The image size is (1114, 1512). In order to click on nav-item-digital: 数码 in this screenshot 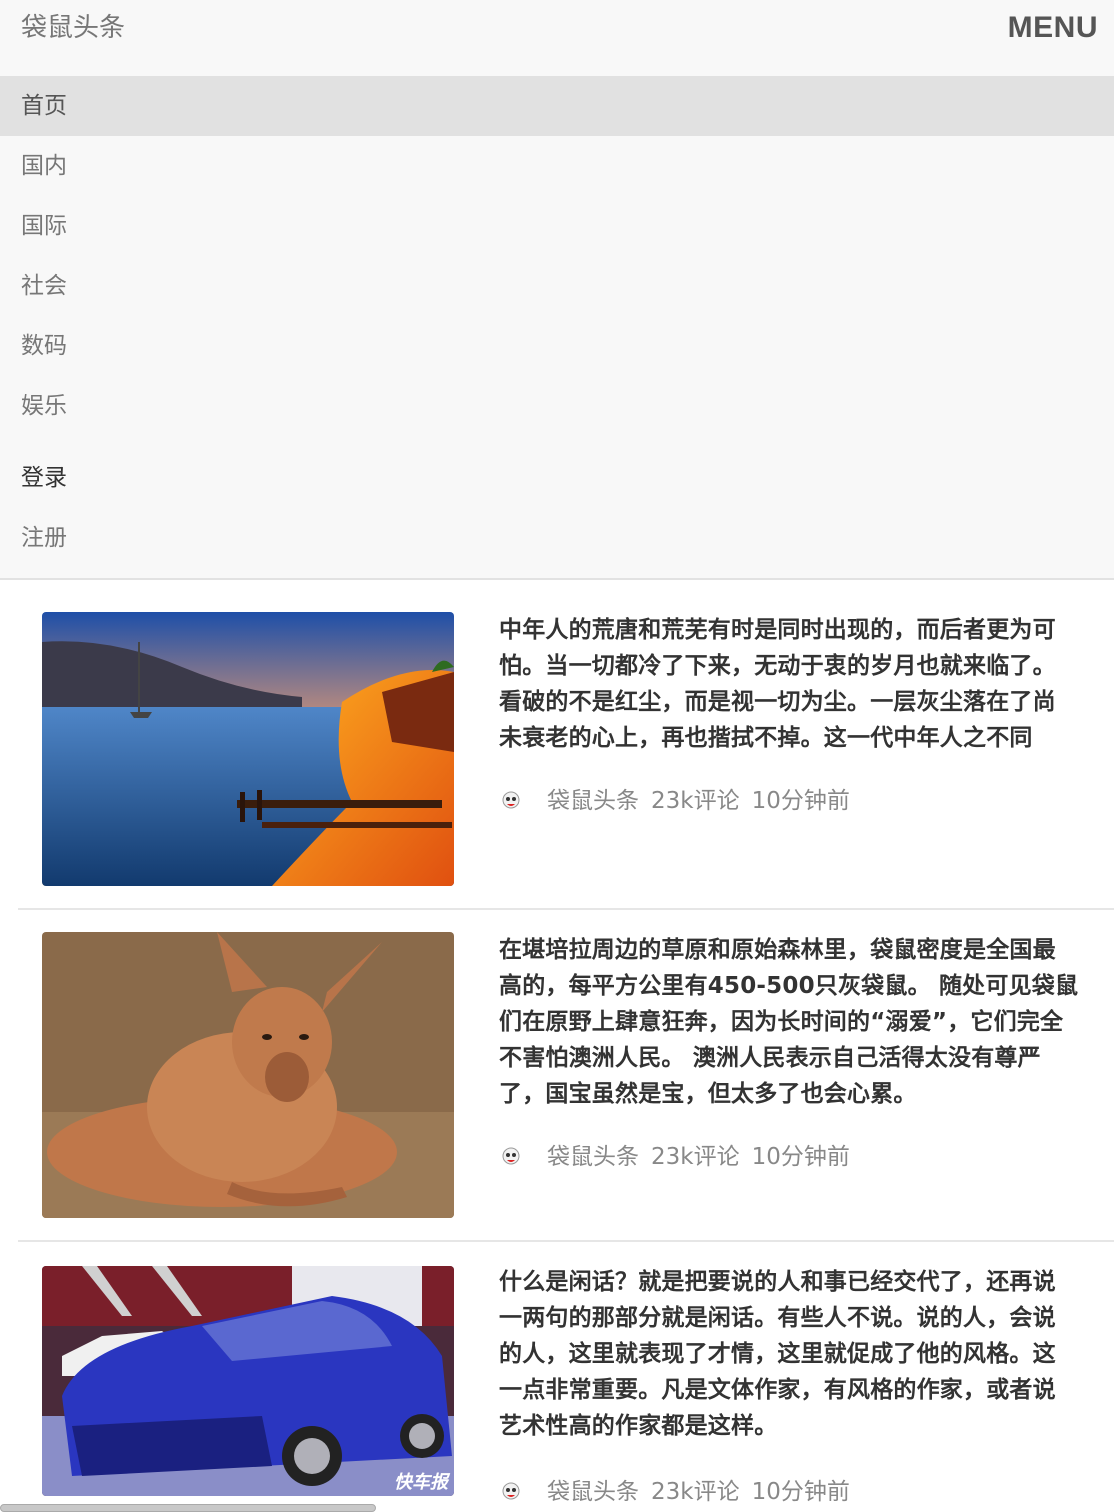, I will do `click(557, 346)`.